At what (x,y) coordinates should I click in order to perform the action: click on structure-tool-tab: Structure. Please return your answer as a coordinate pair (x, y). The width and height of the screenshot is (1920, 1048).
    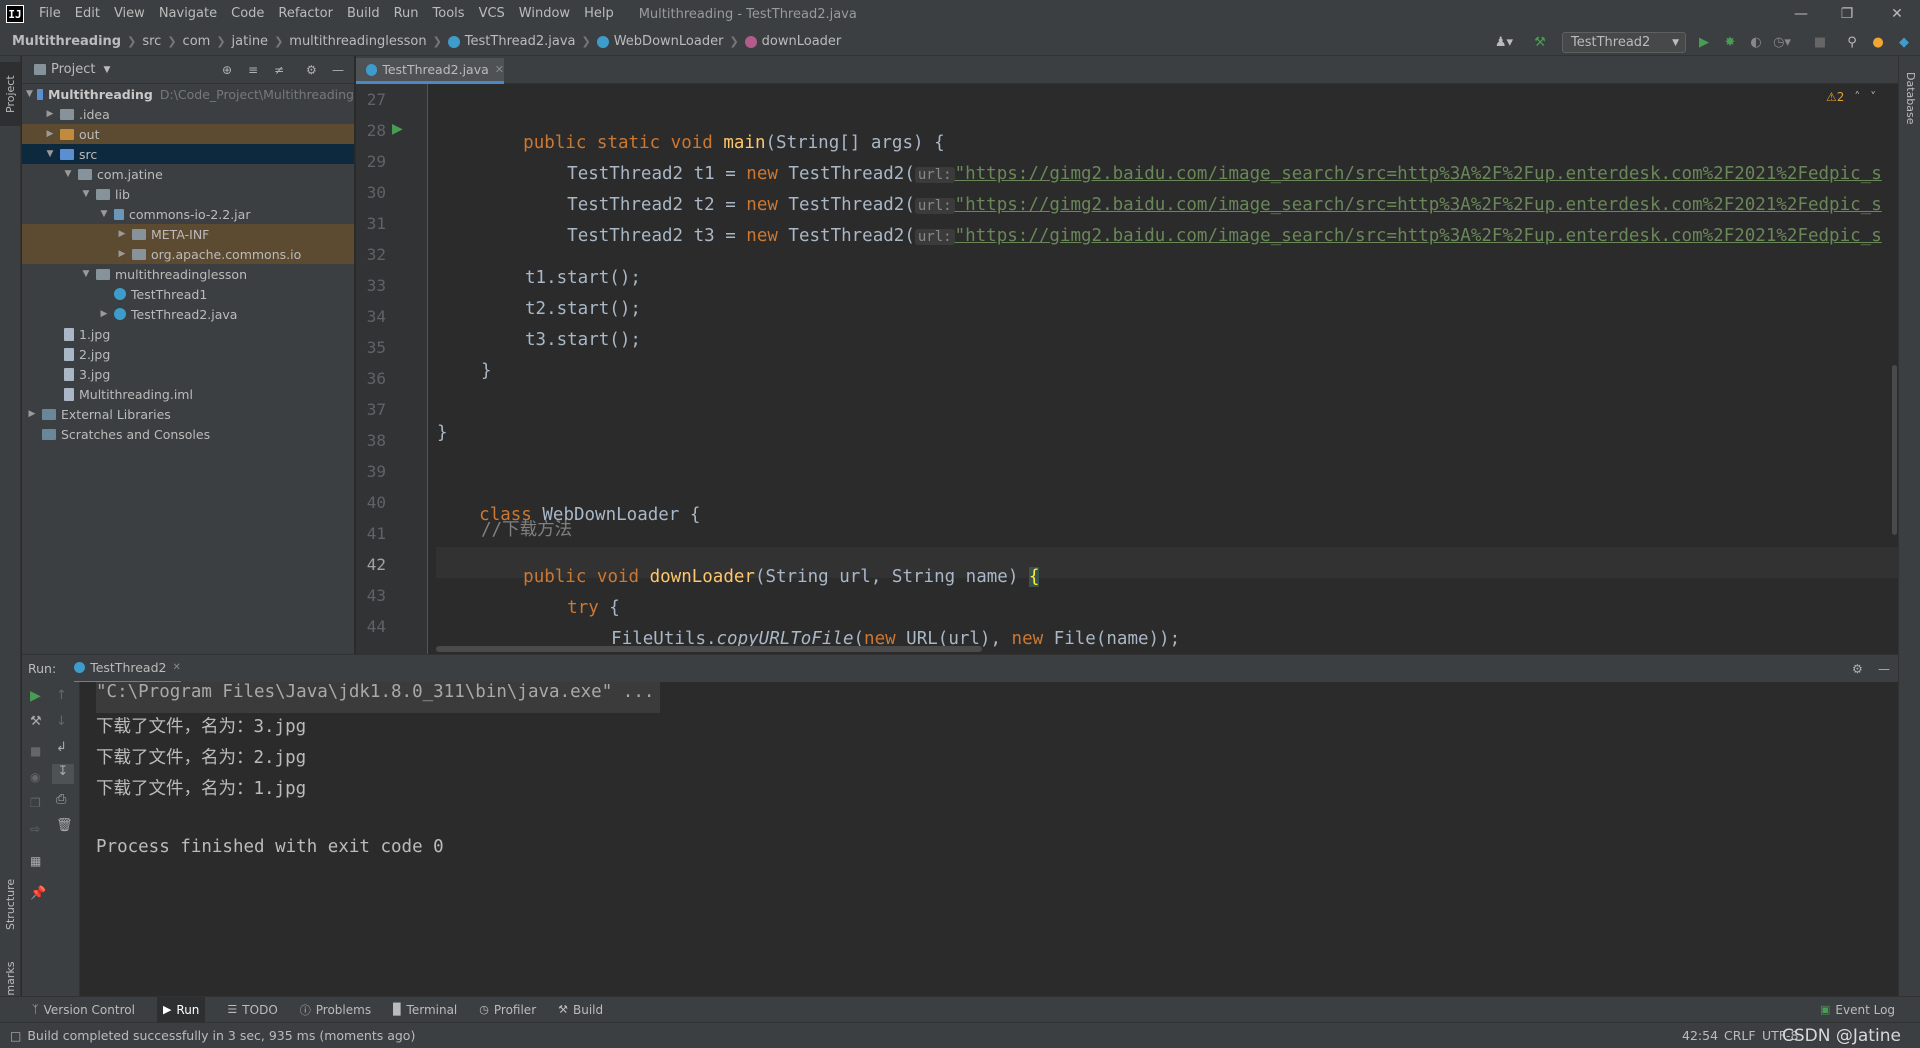
    Looking at the image, I should click on (10, 904).